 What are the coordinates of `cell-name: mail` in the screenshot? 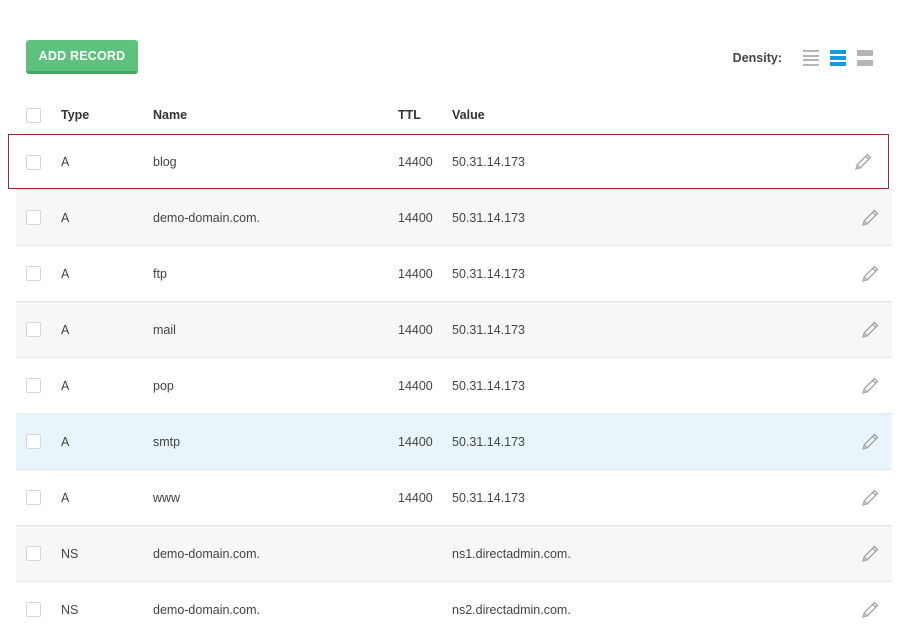 It's located at (164, 329).